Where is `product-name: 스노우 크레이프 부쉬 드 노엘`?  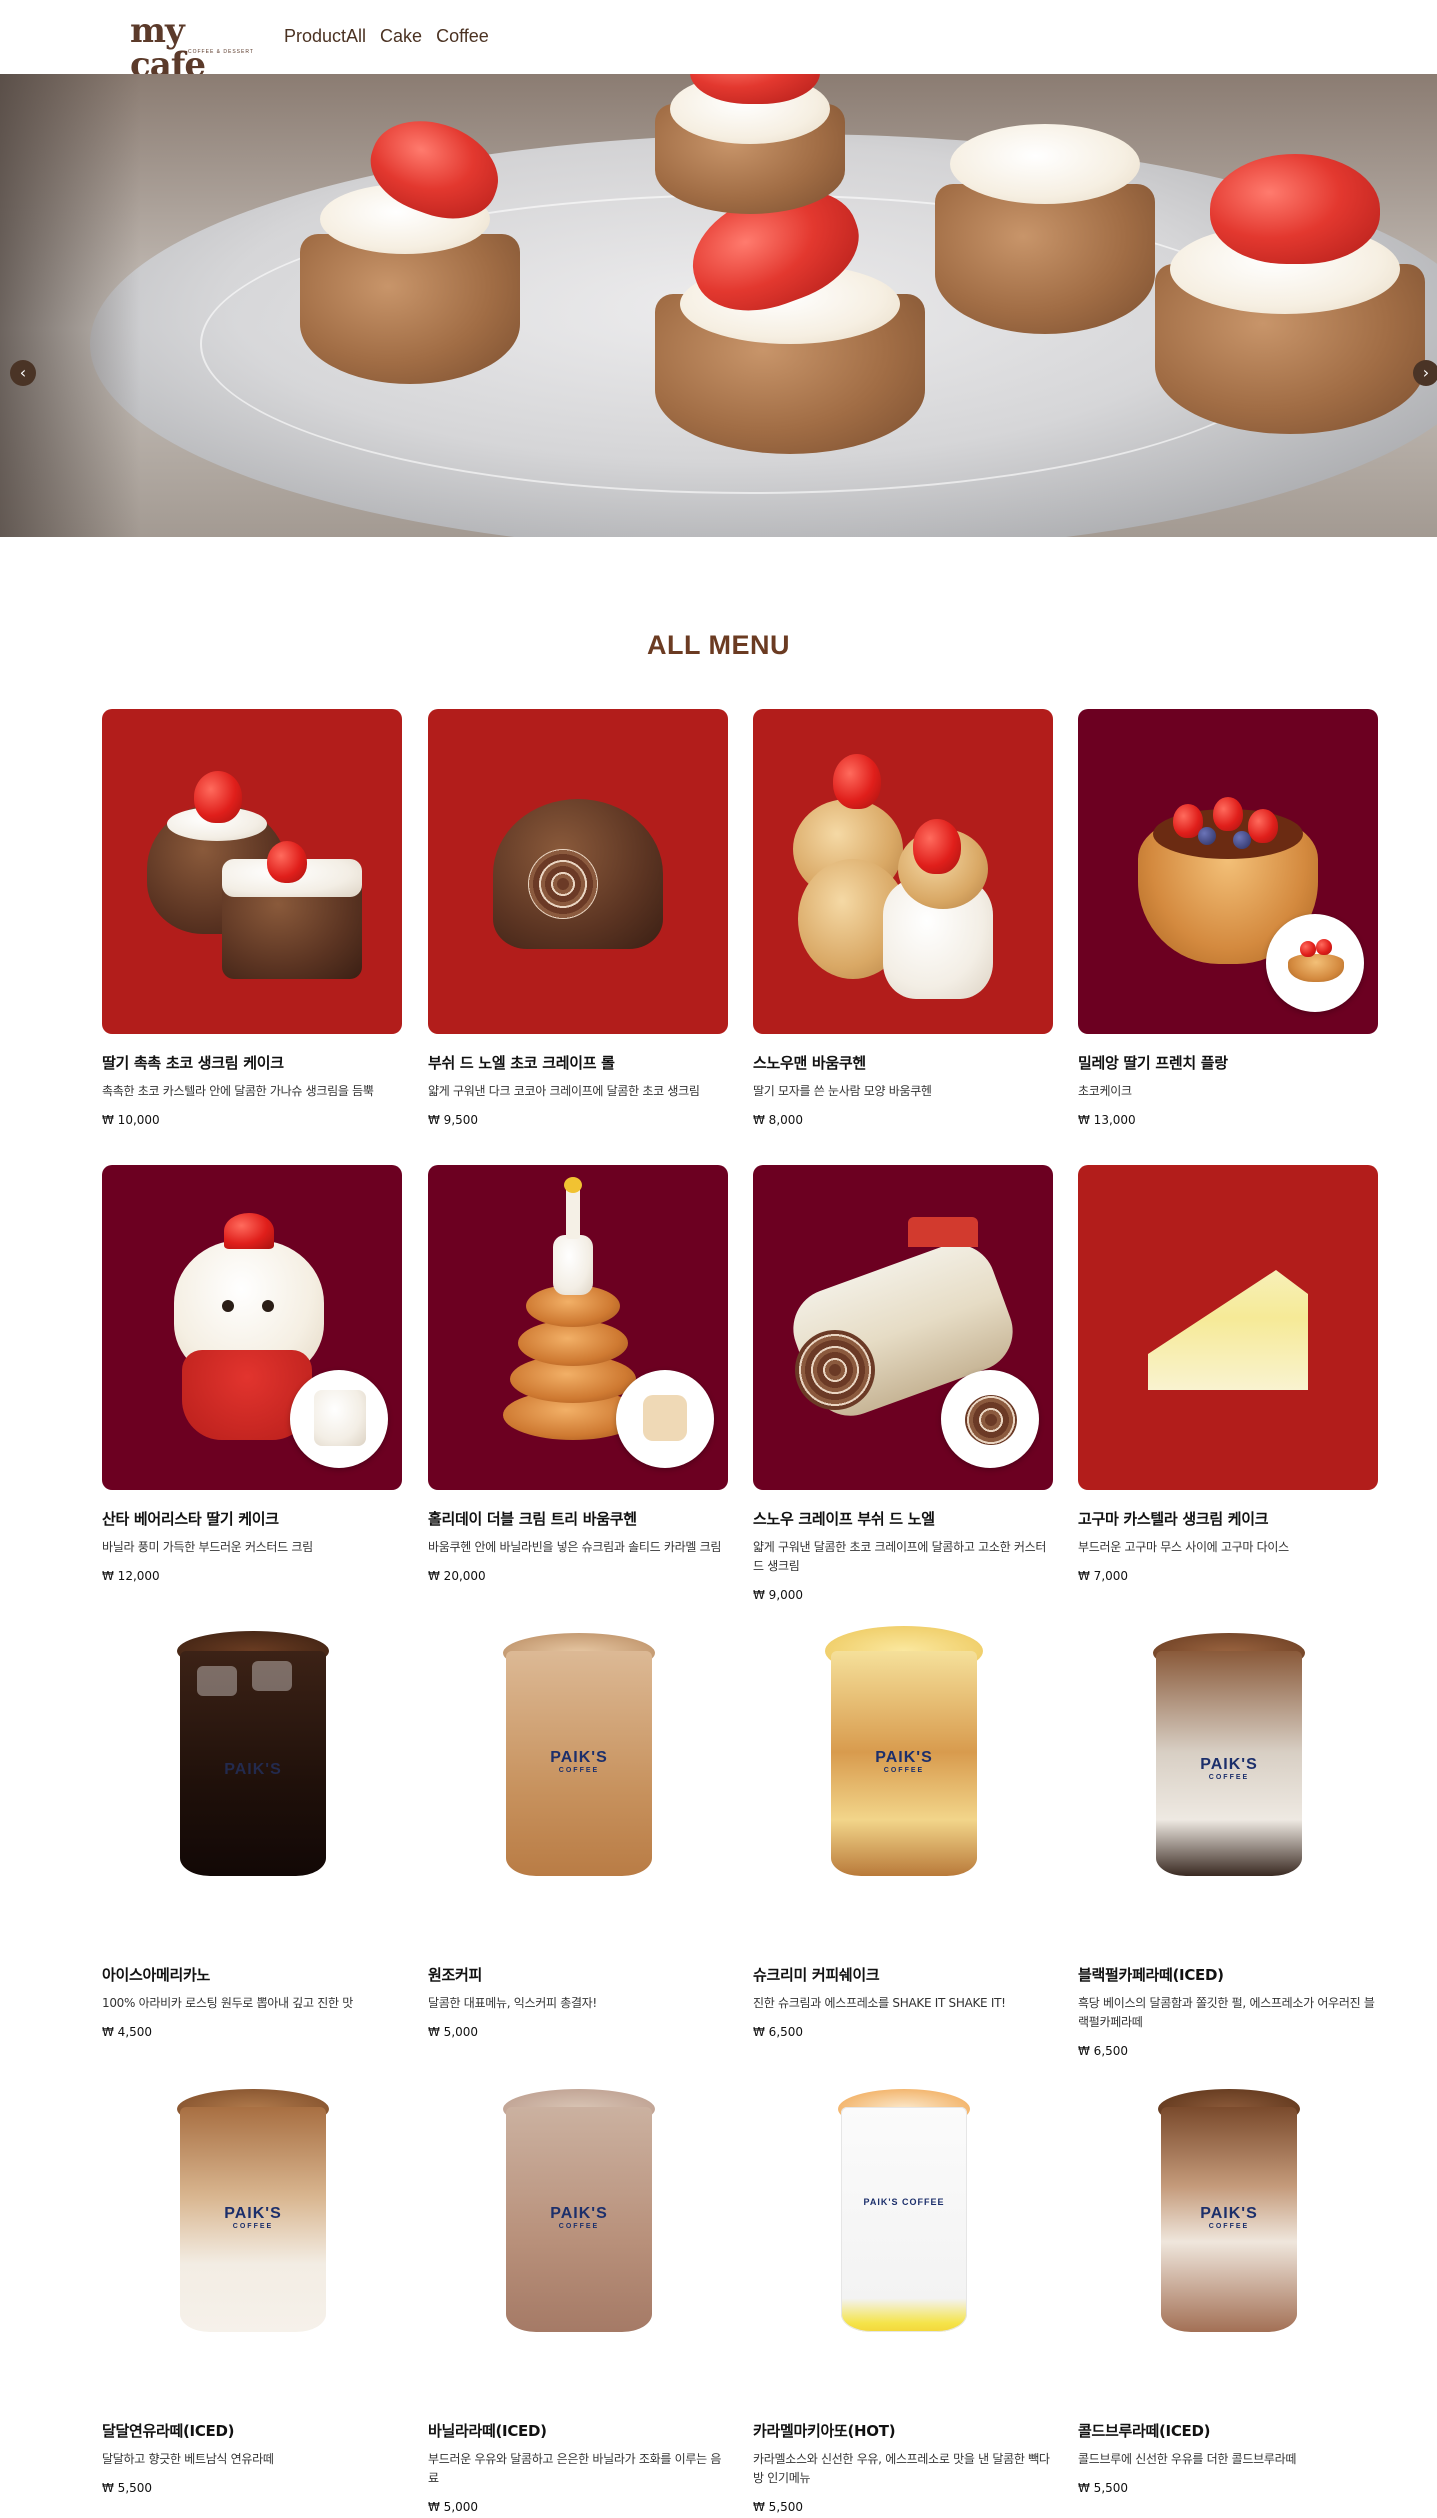 product-name: 스노우 크레이프 부쉬 드 노엘 is located at coordinates (903, 1518).